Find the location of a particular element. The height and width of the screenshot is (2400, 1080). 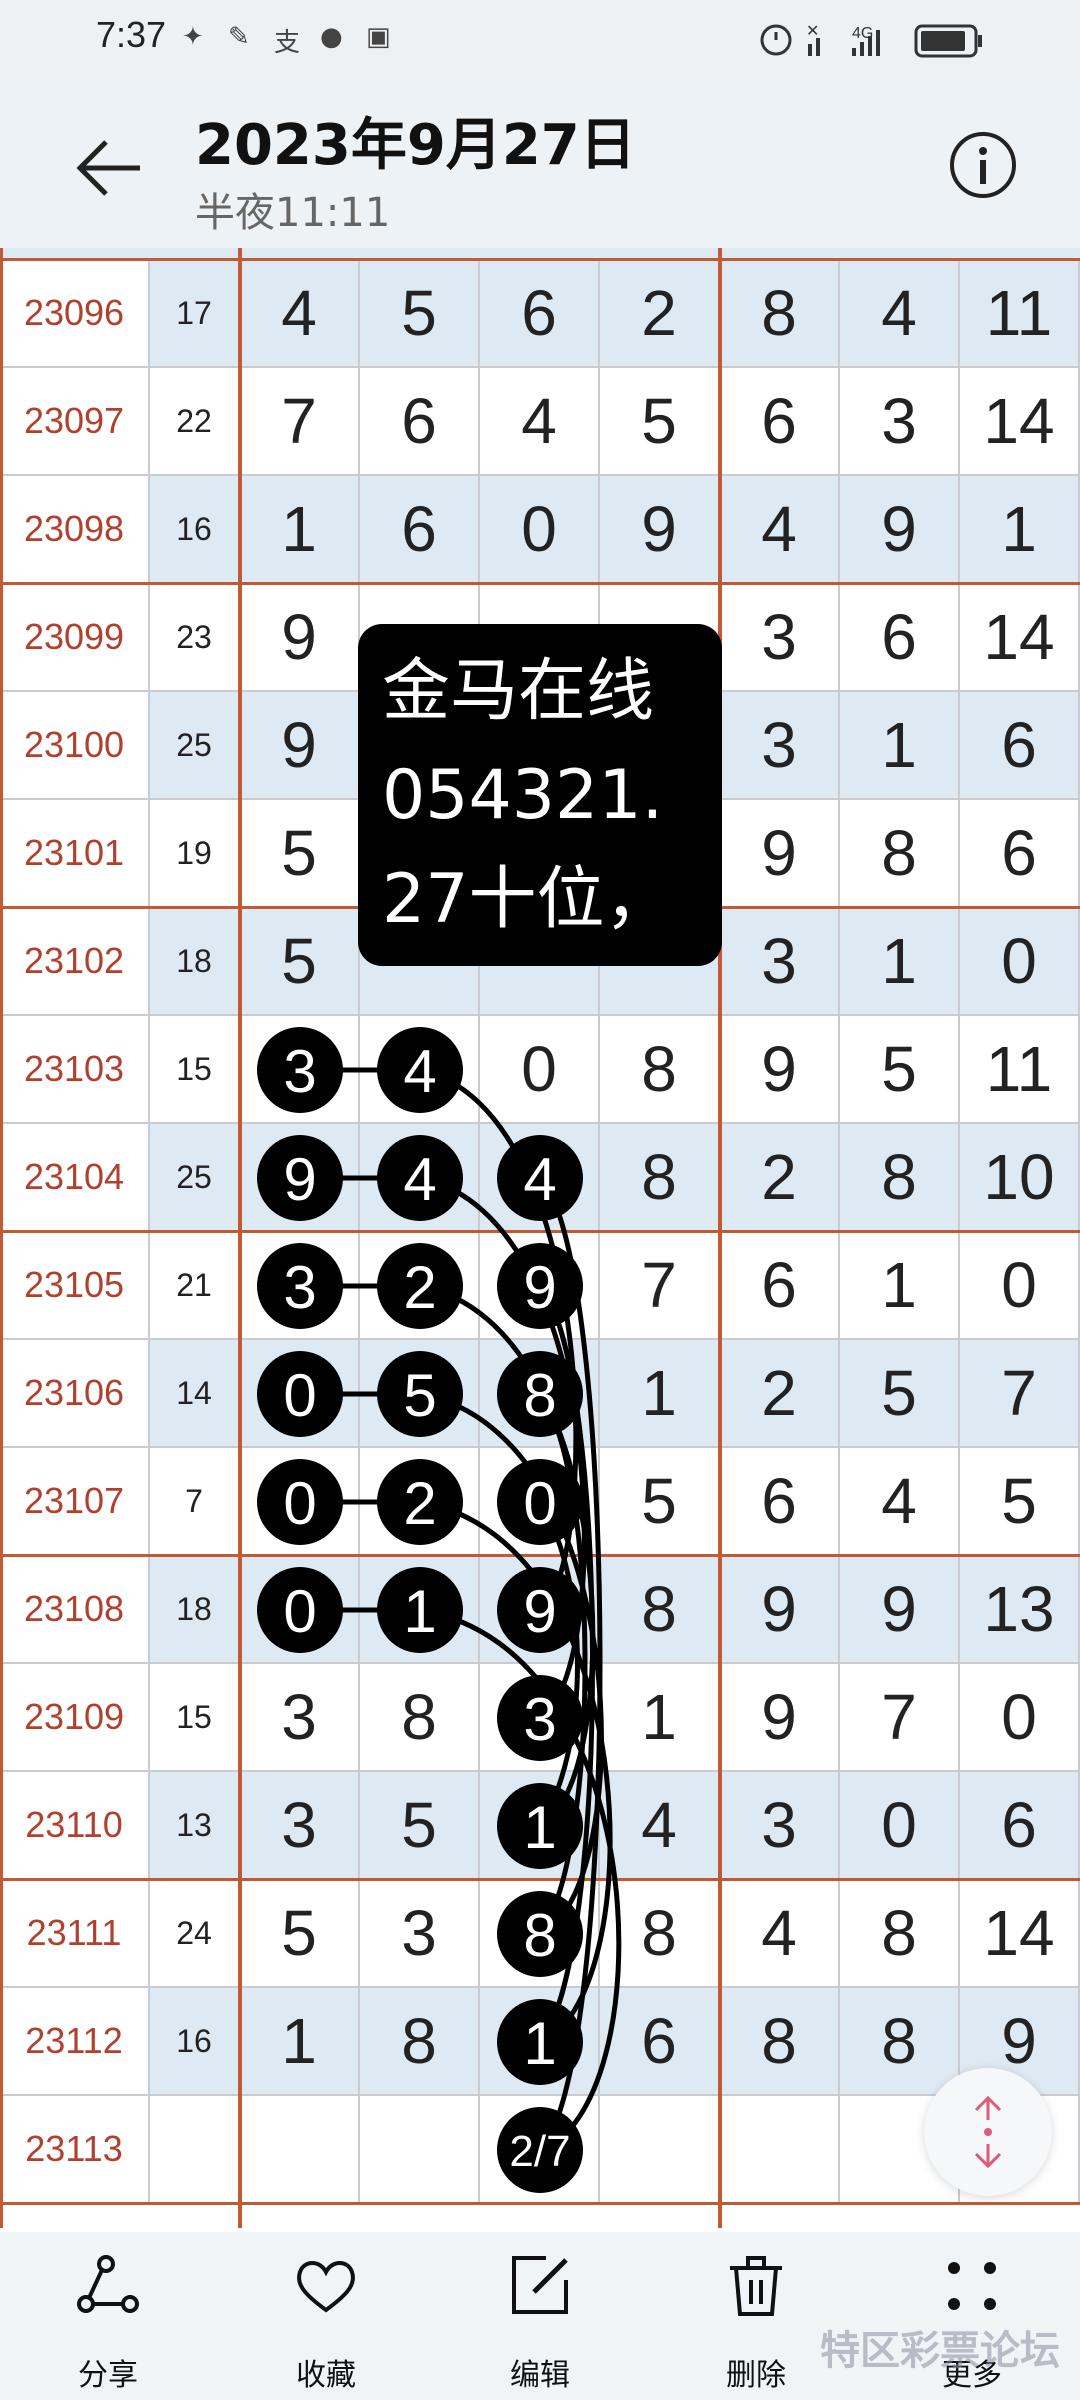

status-indicators-icon: ✕ 4G is located at coordinates (871, 40).